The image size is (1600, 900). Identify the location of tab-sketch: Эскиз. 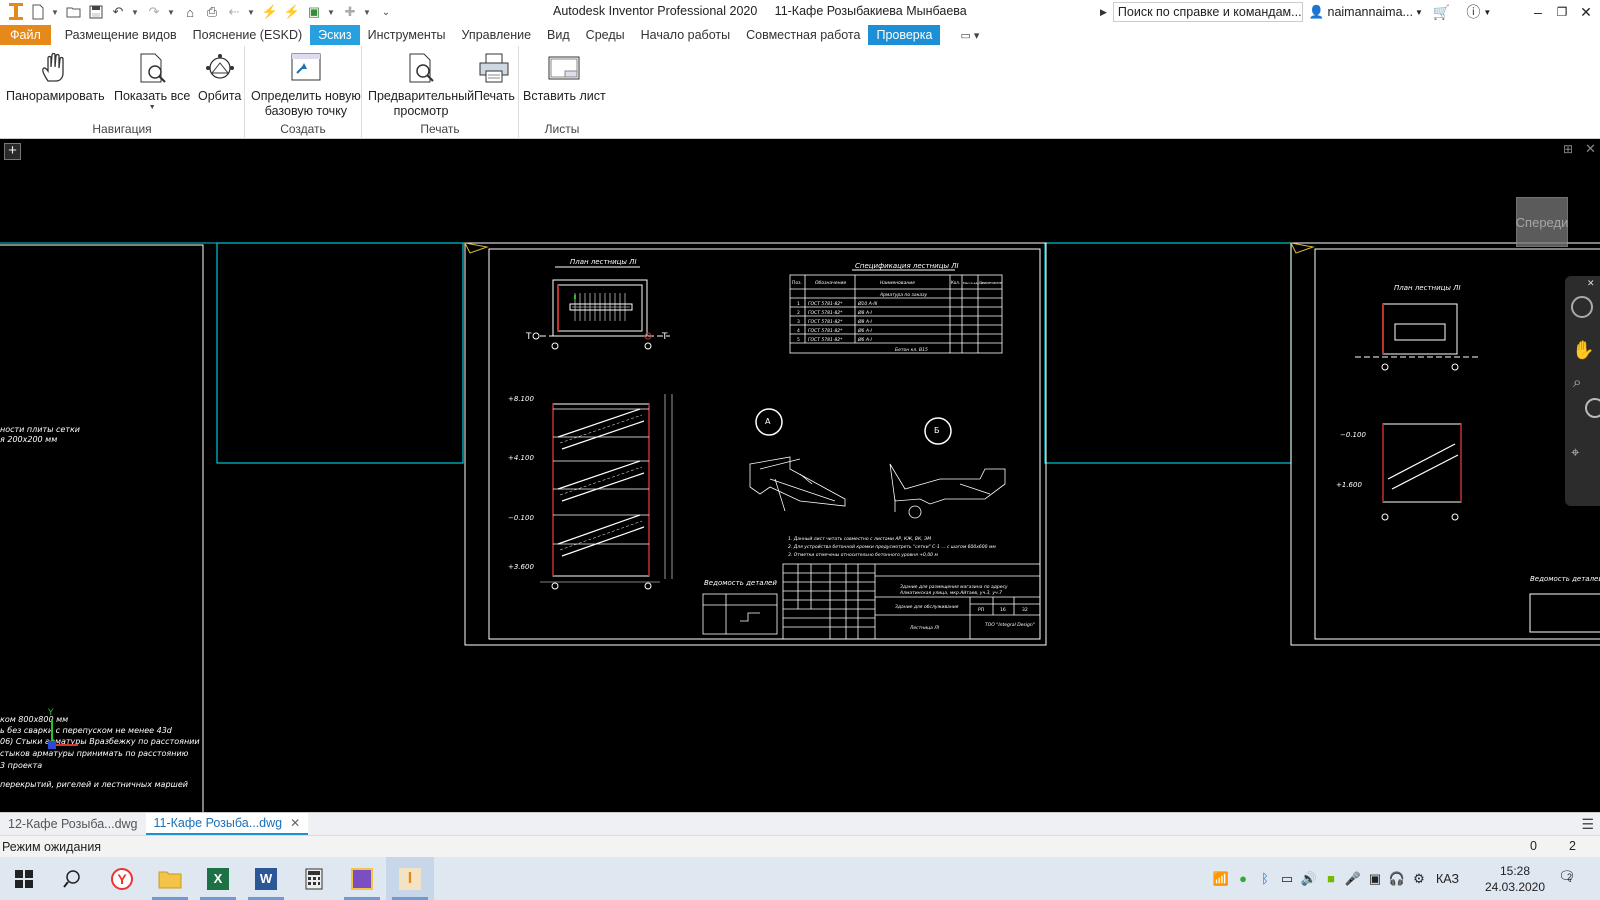
(335, 35).